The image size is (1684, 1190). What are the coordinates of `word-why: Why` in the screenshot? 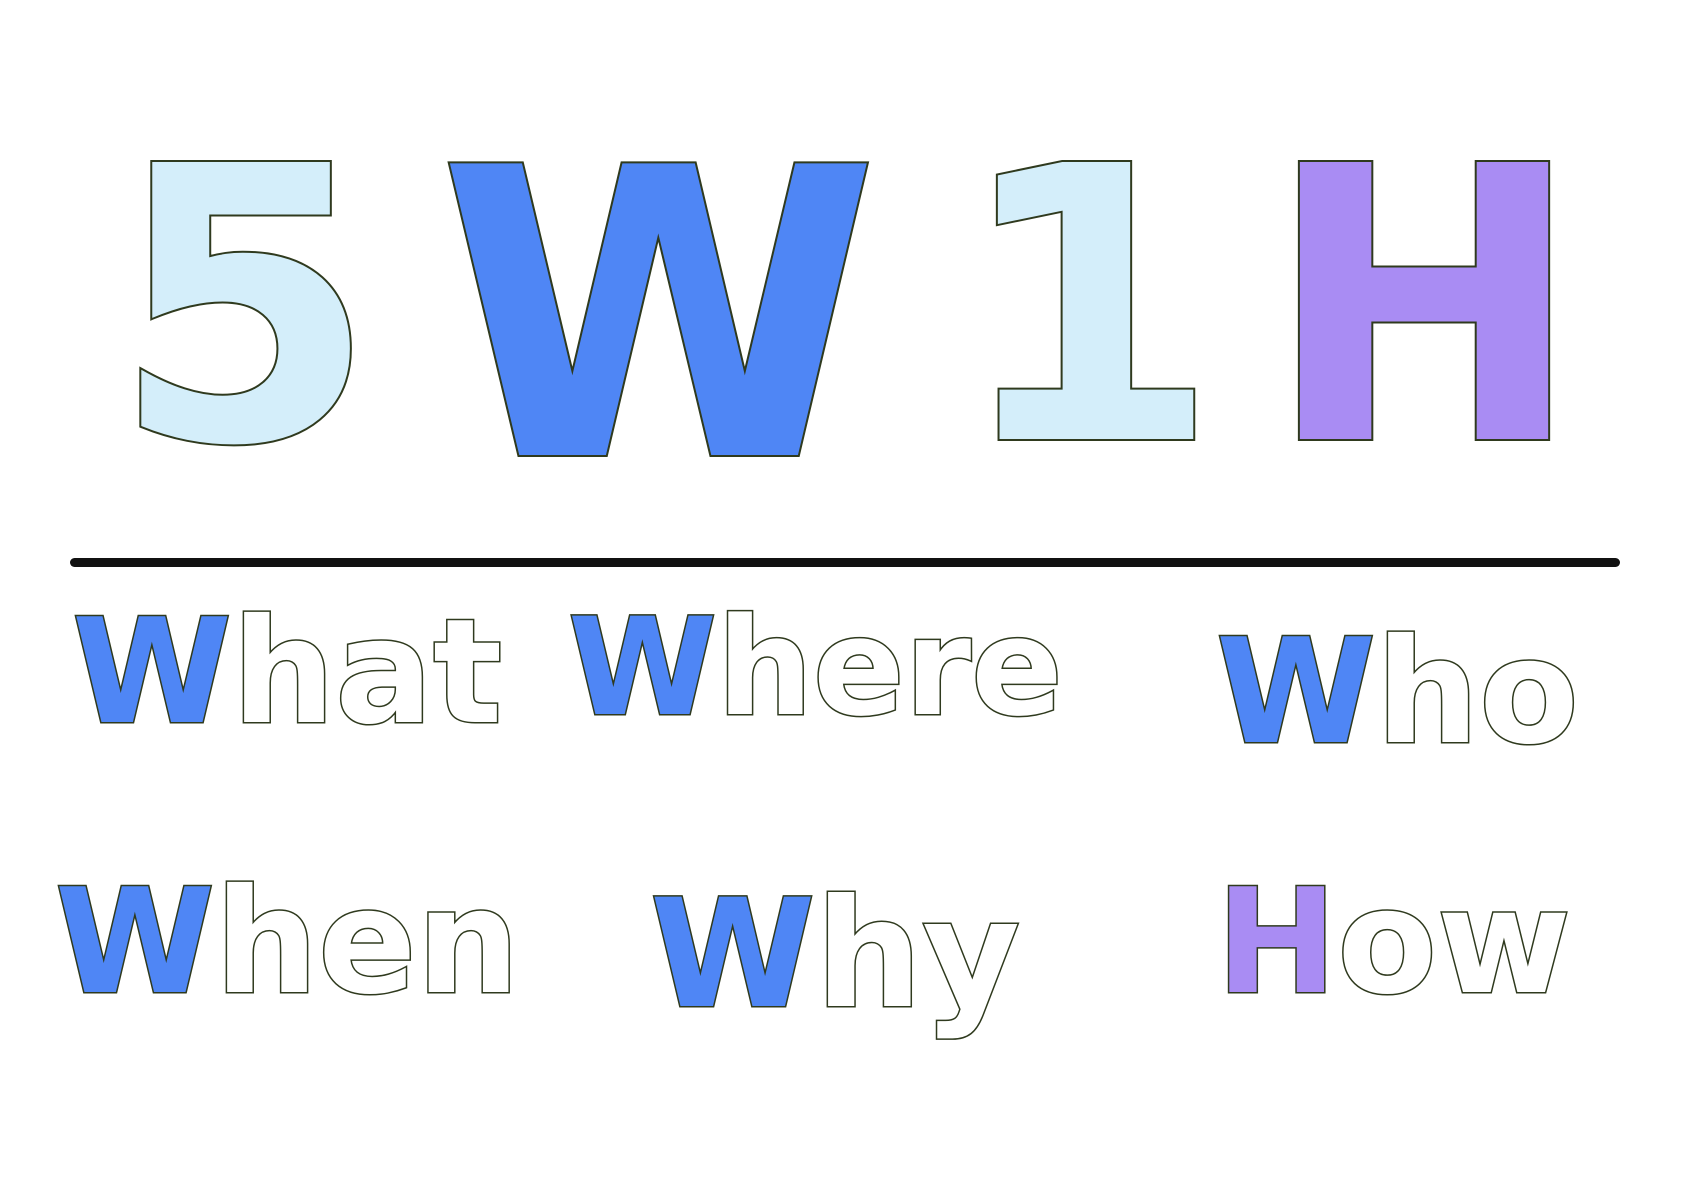 It's located at (834, 955).